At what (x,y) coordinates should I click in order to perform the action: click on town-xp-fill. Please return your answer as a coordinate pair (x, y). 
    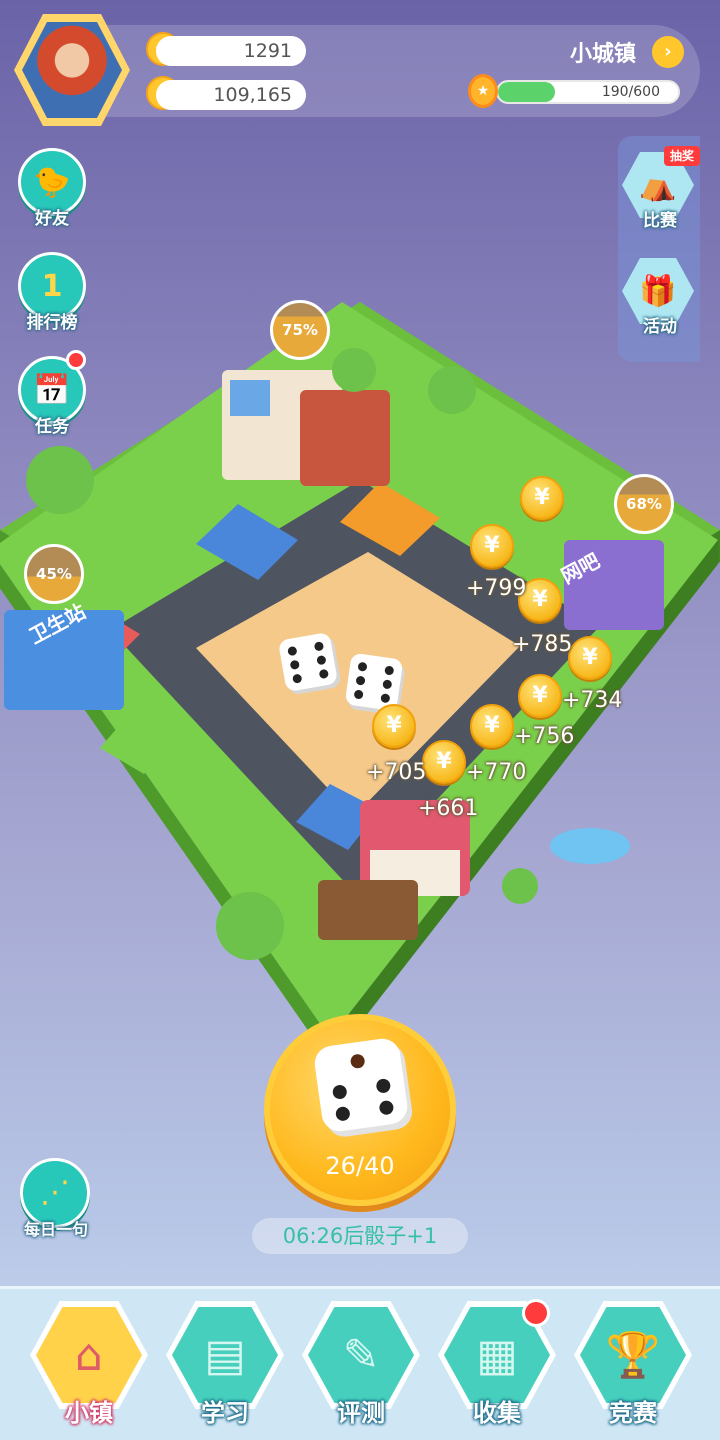
    Looking at the image, I should click on (526, 92).